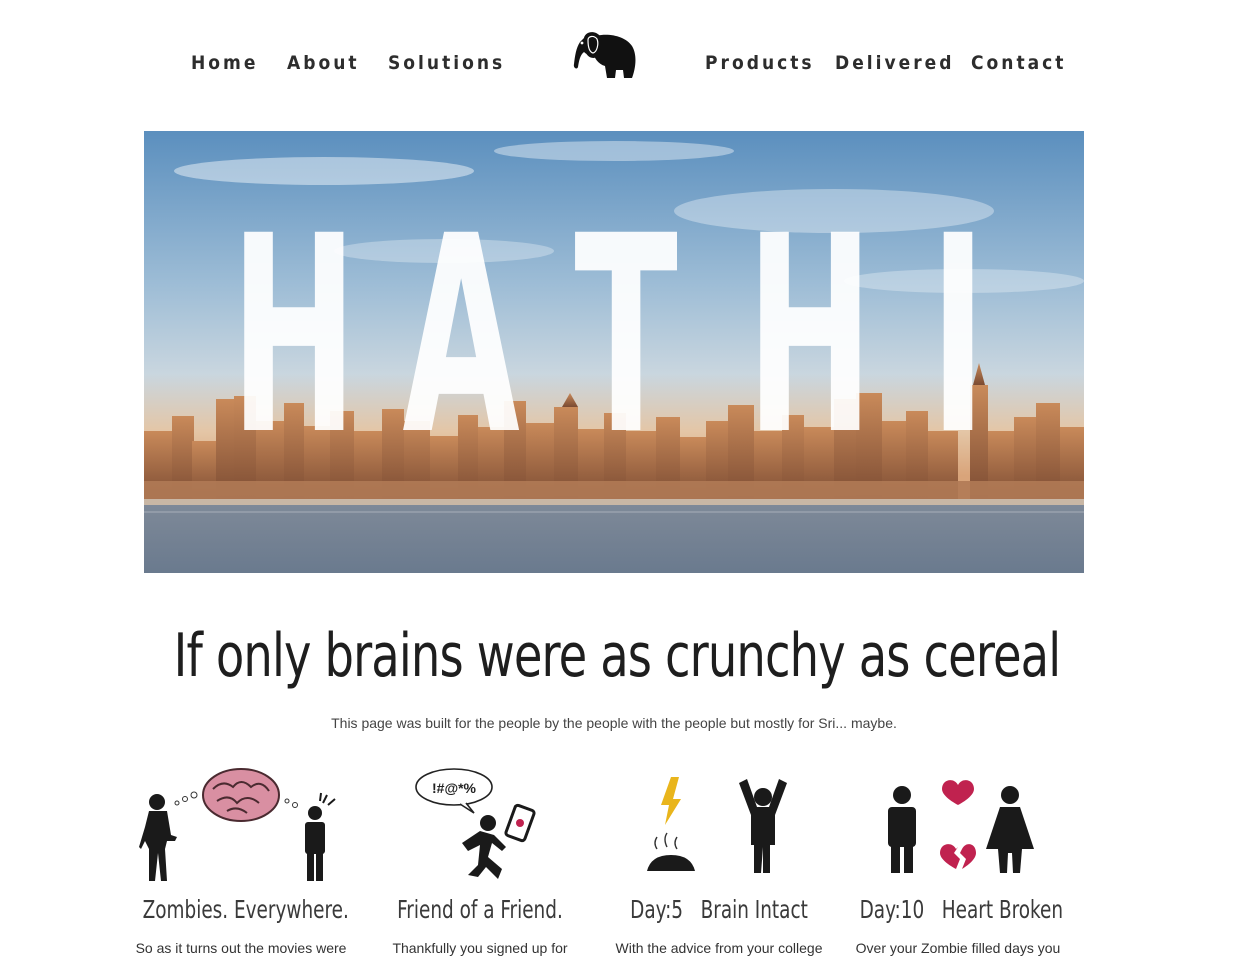  Describe the element at coordinates (617, 656) in the screenshot. I see `page-headline: If only brains were as crunchy as cereal` at that location.